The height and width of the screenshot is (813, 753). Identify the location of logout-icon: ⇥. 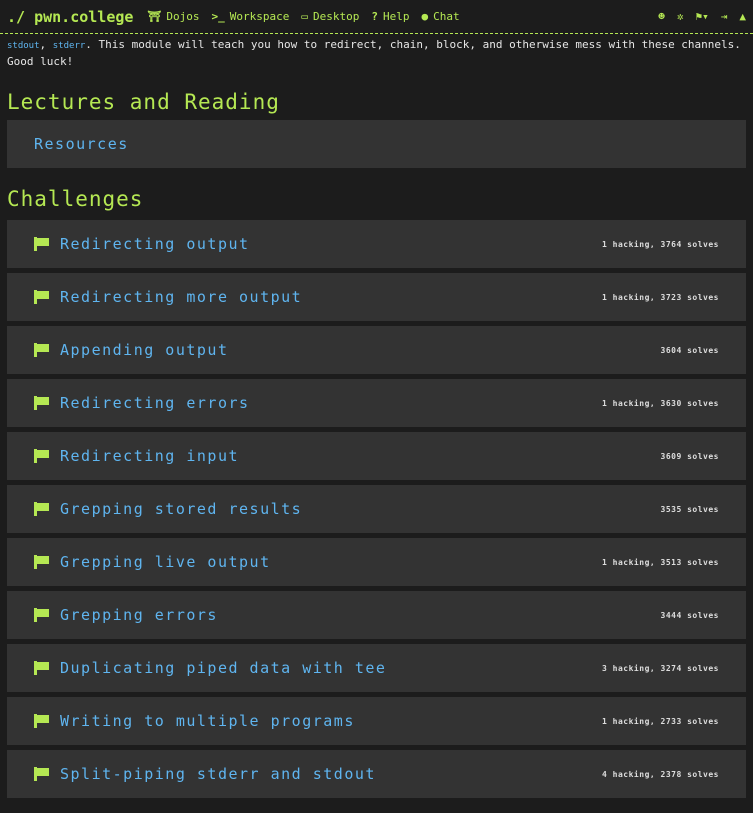
(724, 16).